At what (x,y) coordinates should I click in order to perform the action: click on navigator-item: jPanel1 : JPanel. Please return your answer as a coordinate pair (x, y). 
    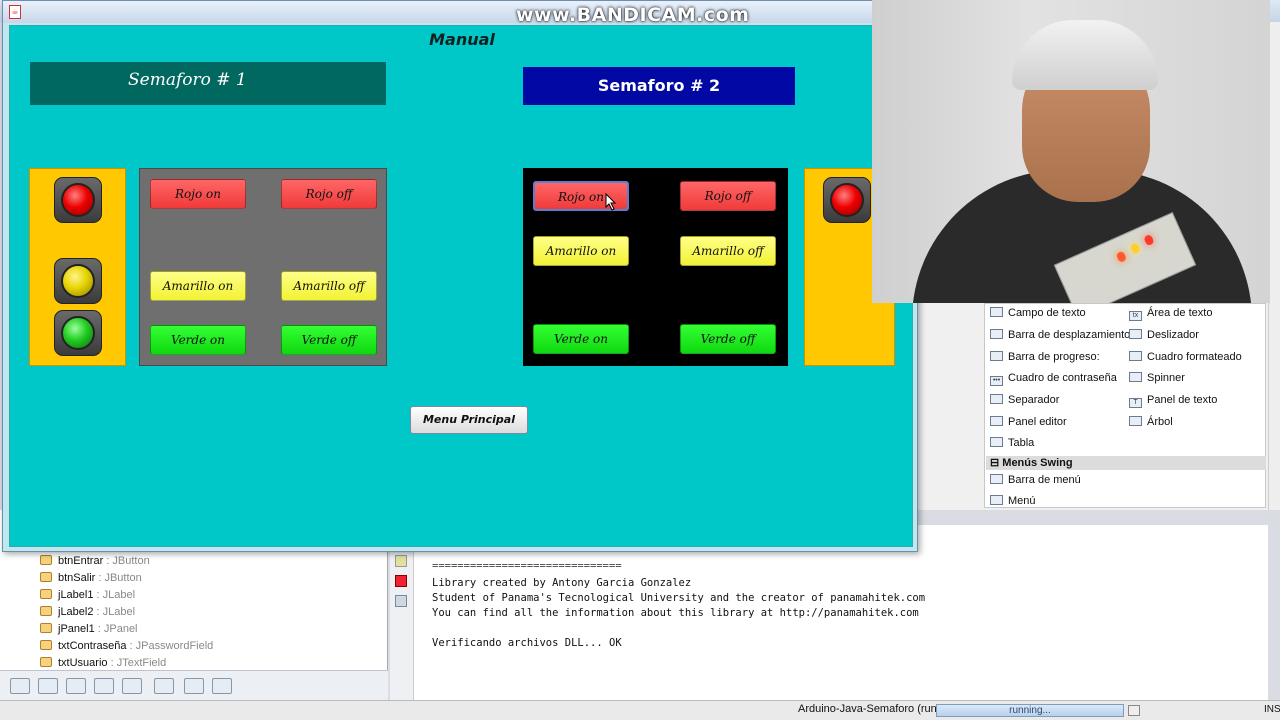
    Looking at the image, I should click on (89, 629).